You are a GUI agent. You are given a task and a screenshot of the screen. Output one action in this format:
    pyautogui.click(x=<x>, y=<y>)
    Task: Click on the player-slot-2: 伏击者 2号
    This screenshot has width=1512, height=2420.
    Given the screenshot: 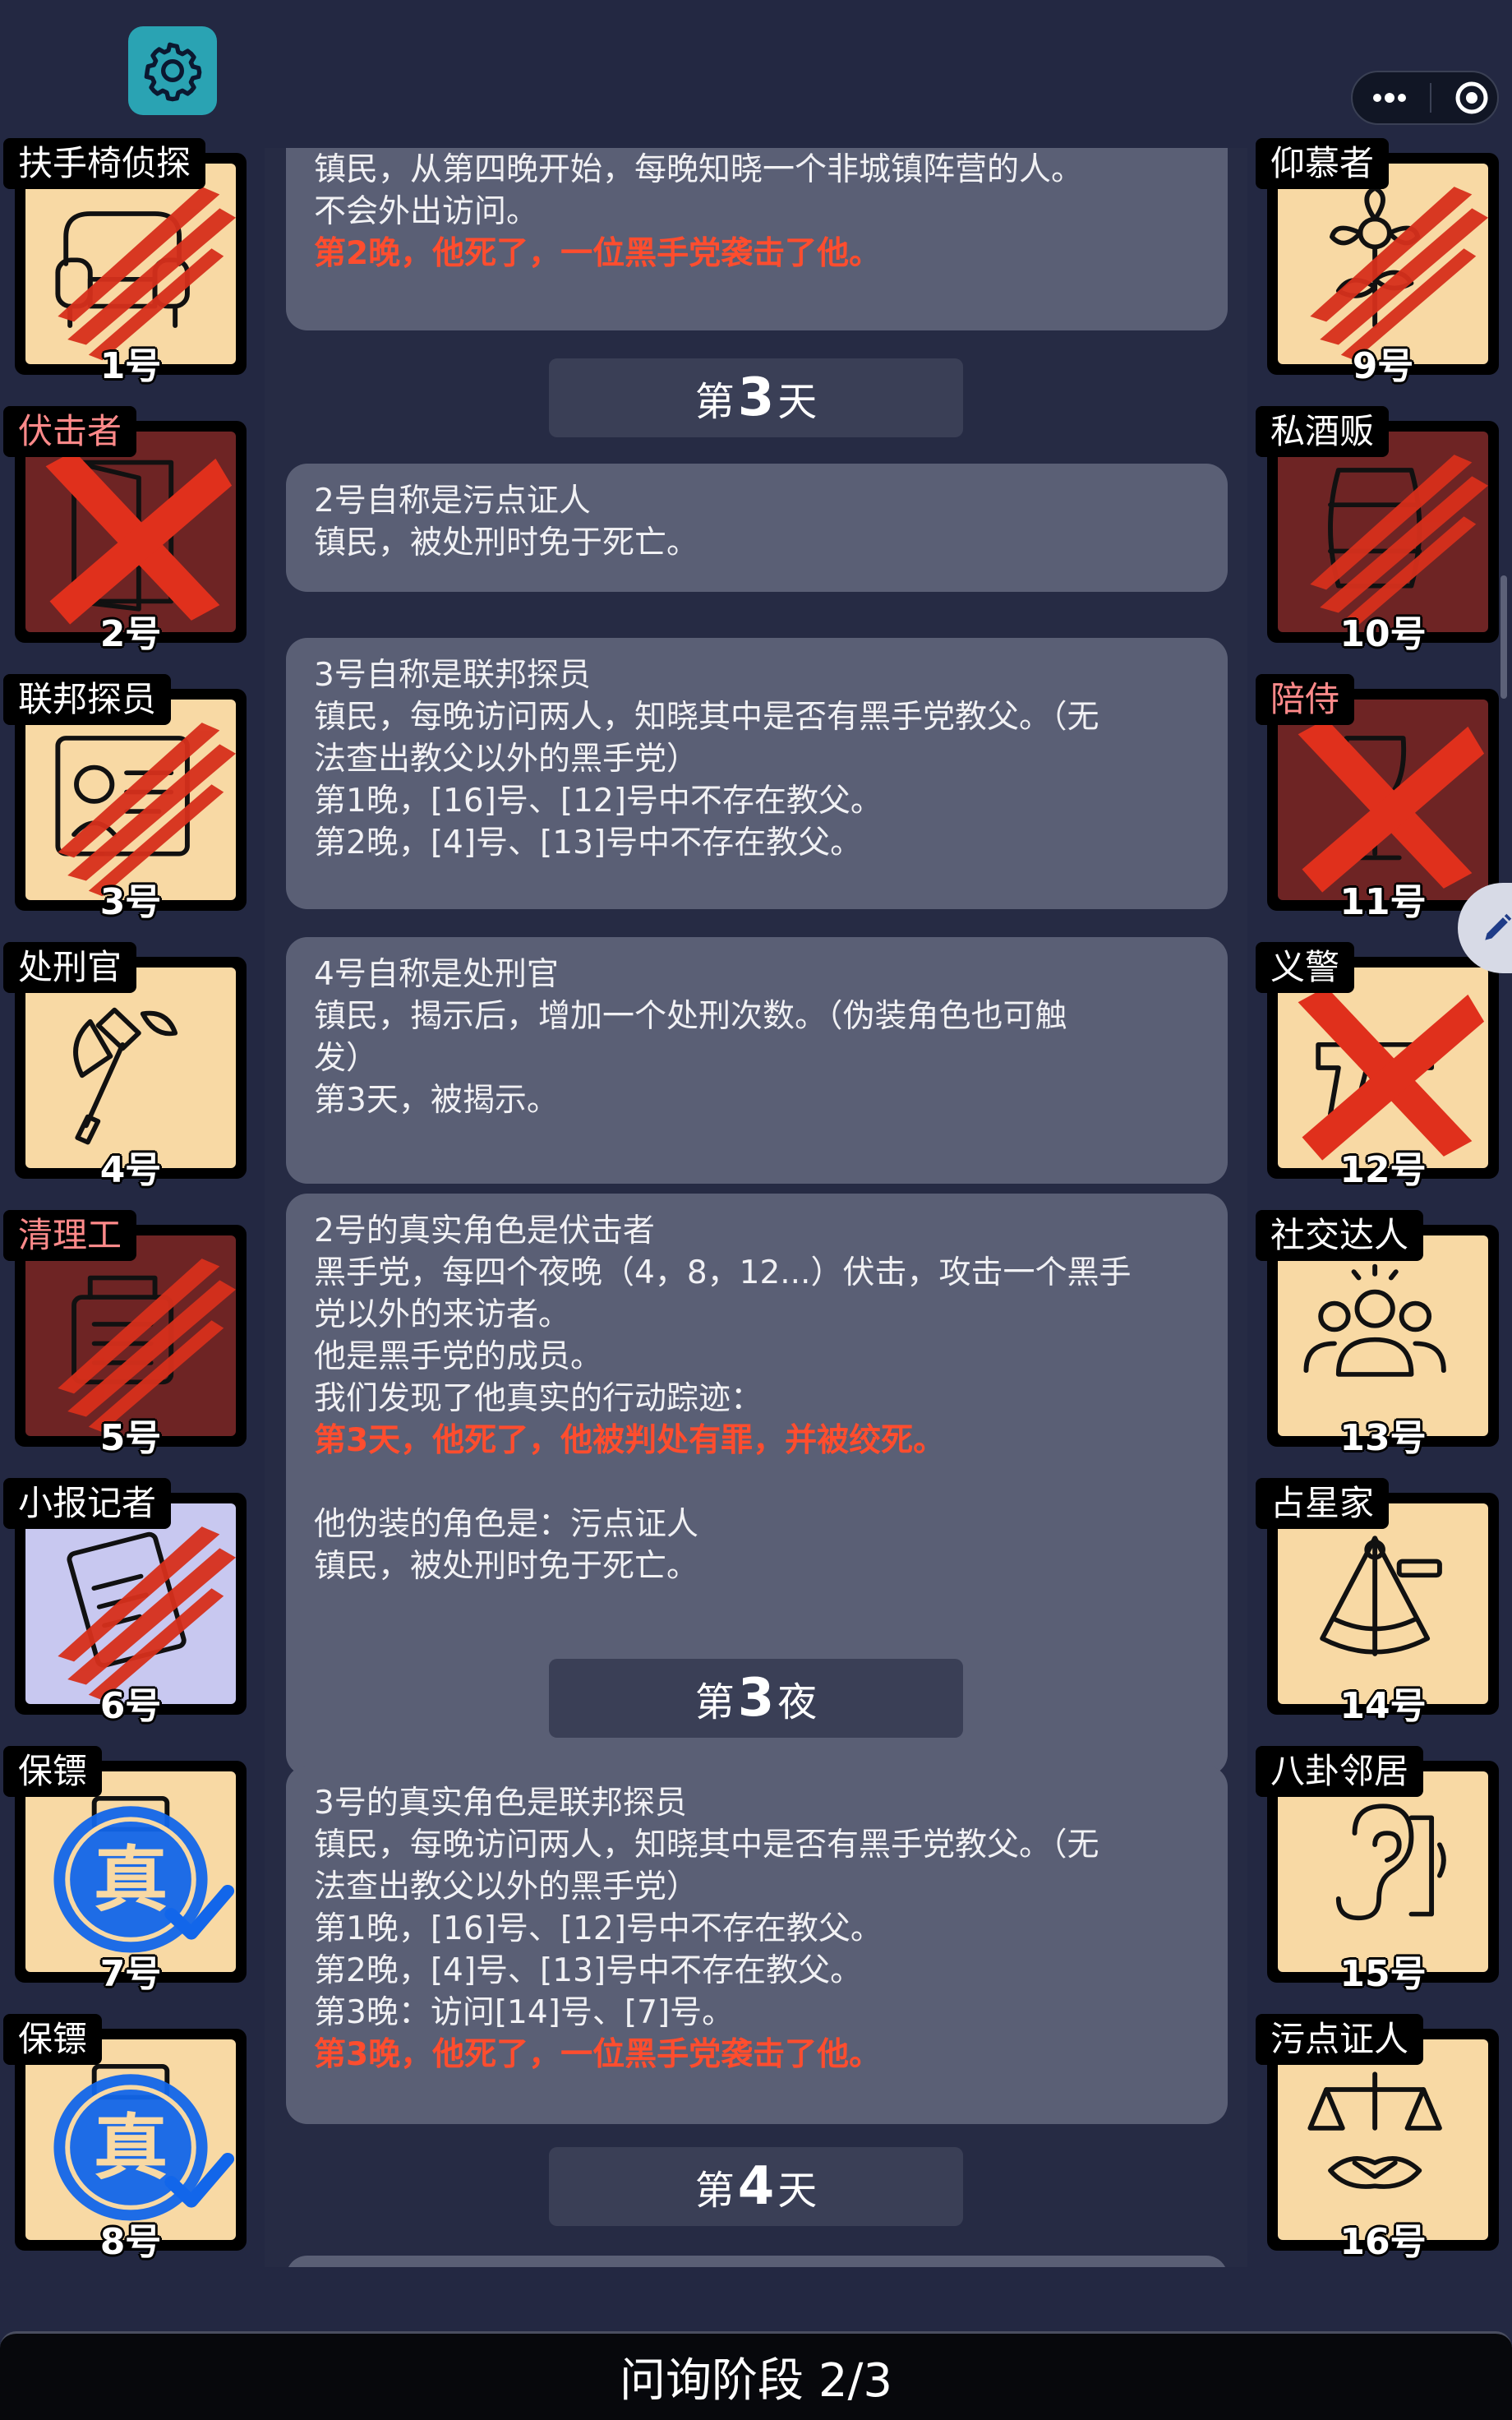 What is the action you would take?
    pyautogui.click(x=125, y=530)
    